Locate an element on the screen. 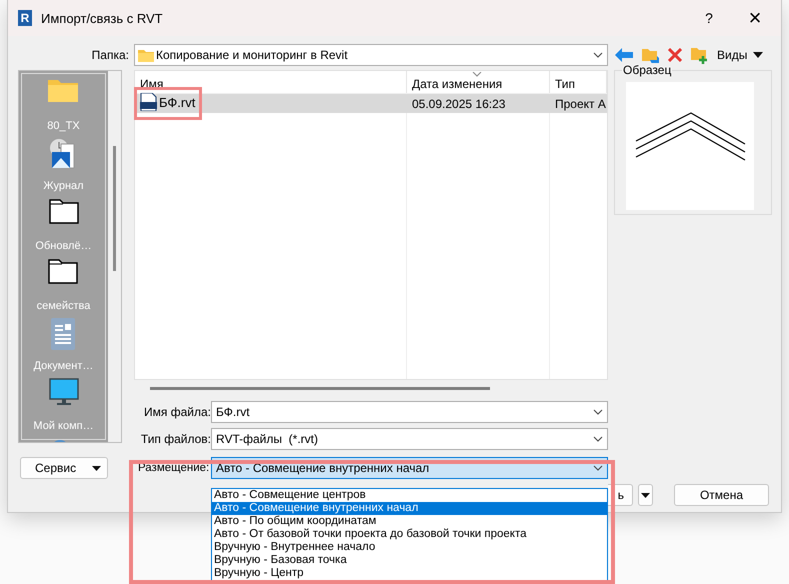 The height and width of the screenshot is (584, 789). monitor-icon is located at coordinates (63, 392).